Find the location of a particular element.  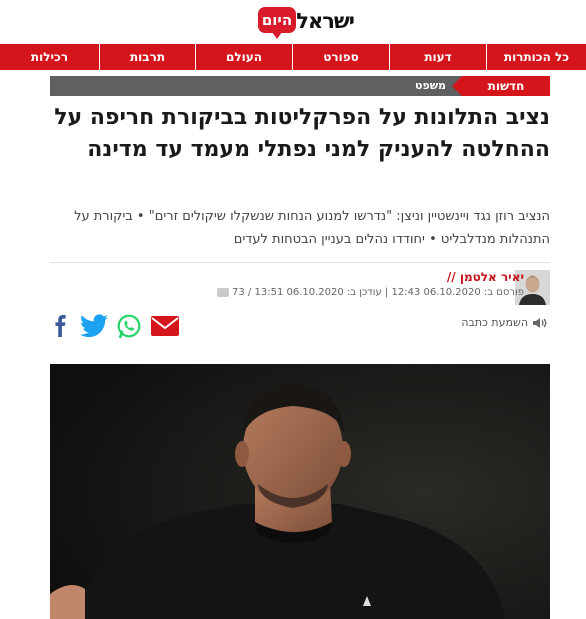

breadcrumb: חדשות משפט is located at coordinates (300, 86).